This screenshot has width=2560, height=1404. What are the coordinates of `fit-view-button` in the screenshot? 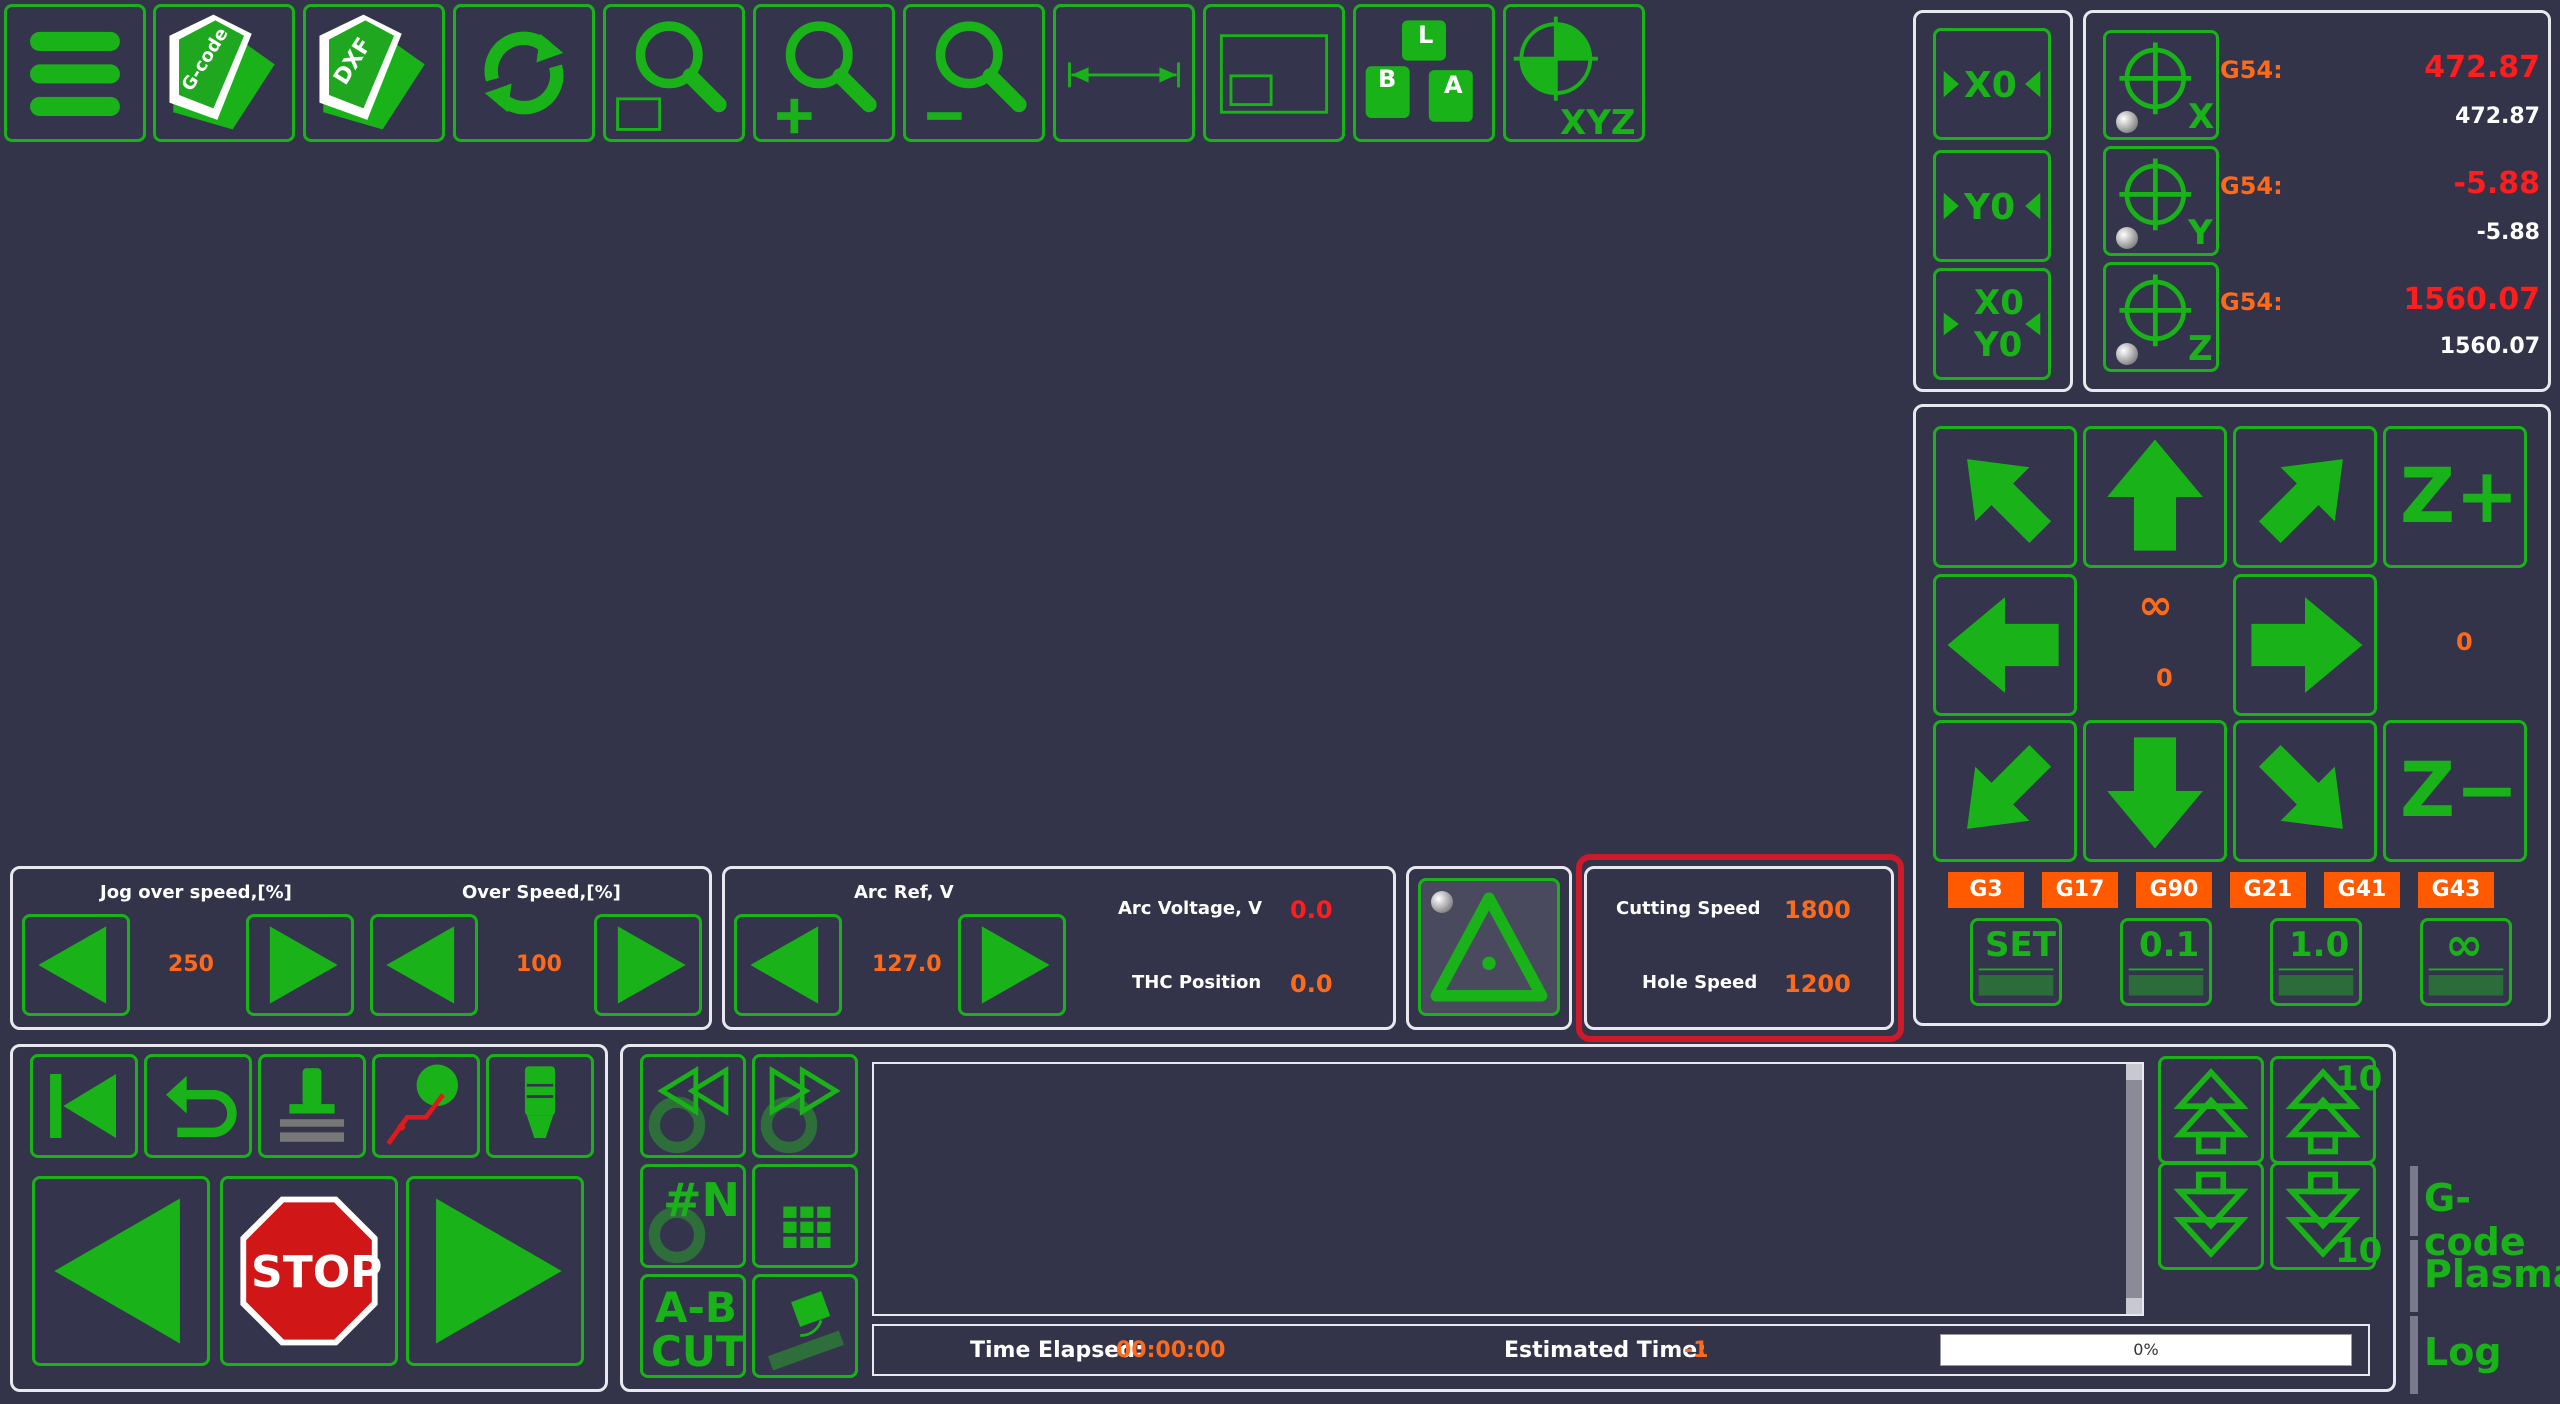 It's located at (1274, 73).